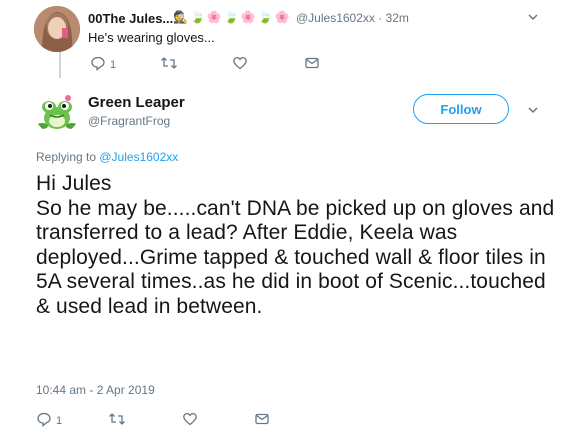  I want to click on thread-line, so click(60, 65).